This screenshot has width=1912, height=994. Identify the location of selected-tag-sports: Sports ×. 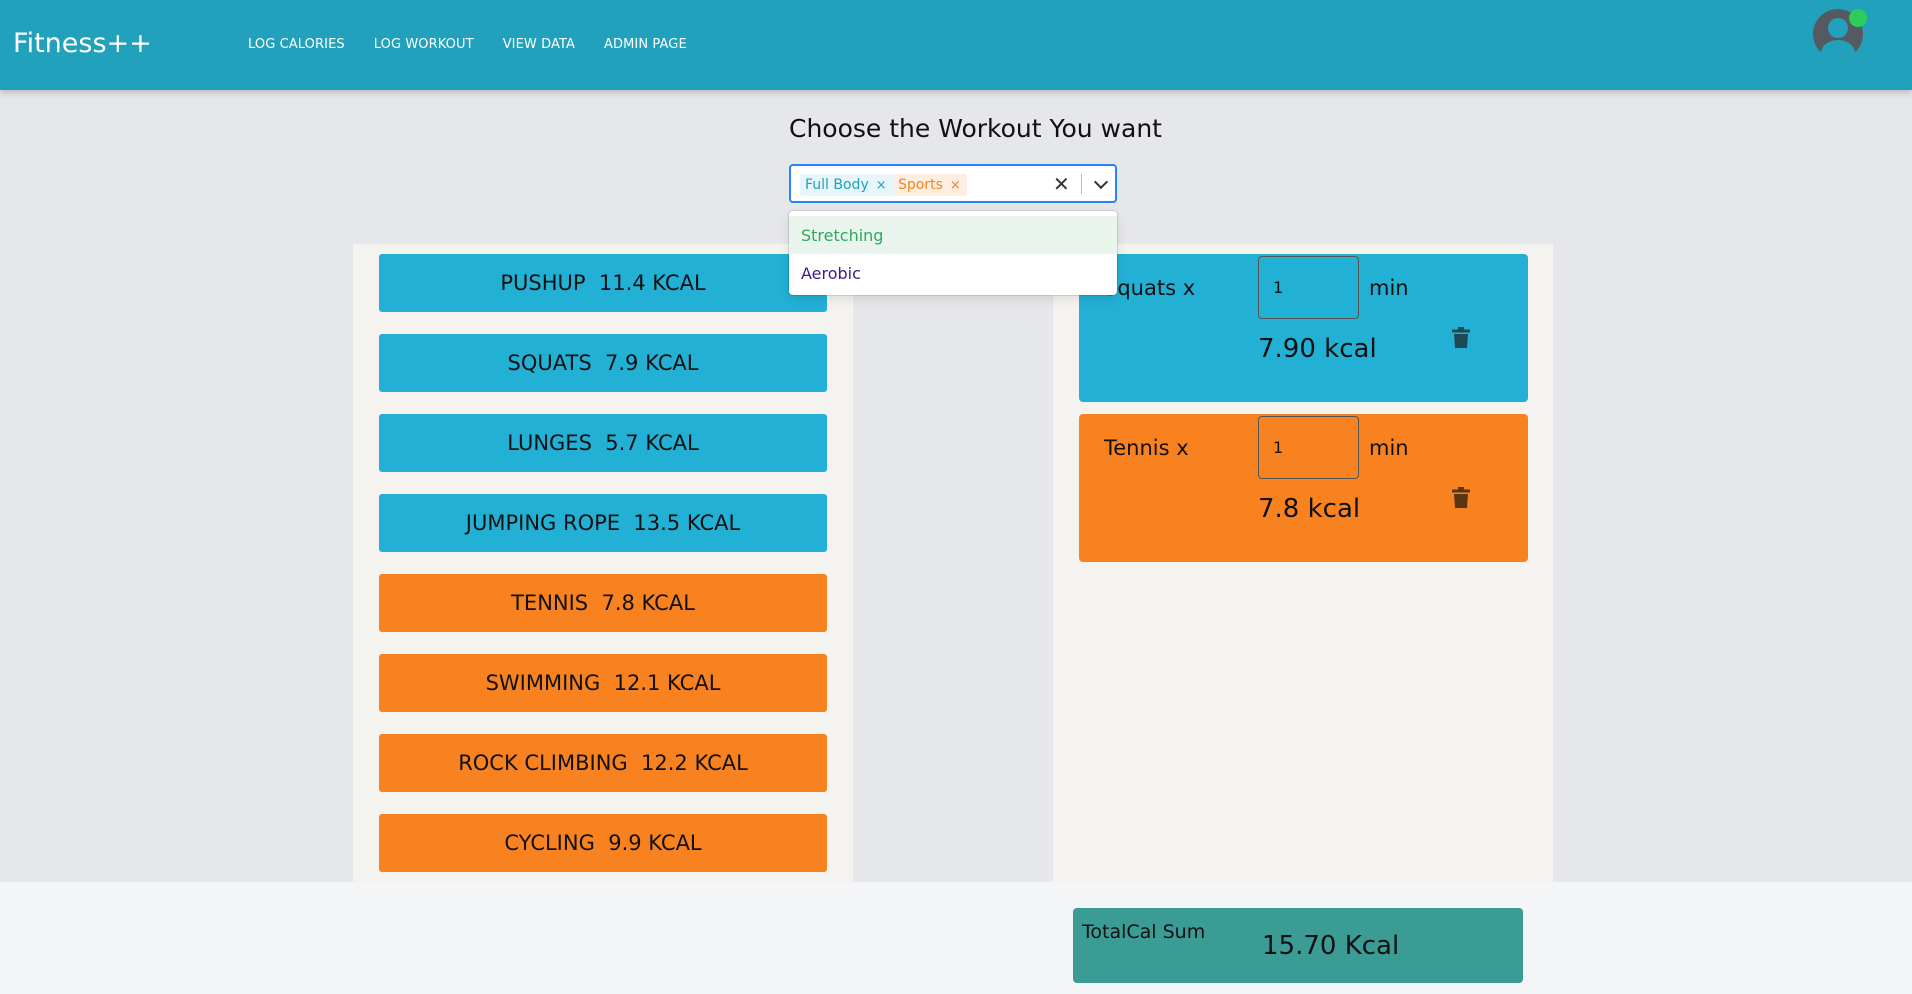
(930, 185).